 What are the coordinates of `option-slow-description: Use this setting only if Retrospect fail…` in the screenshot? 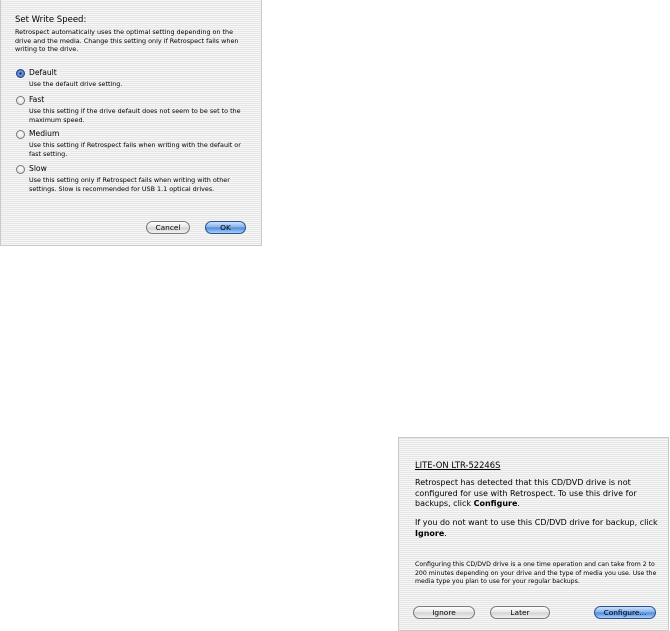 It's located at (129, 184).